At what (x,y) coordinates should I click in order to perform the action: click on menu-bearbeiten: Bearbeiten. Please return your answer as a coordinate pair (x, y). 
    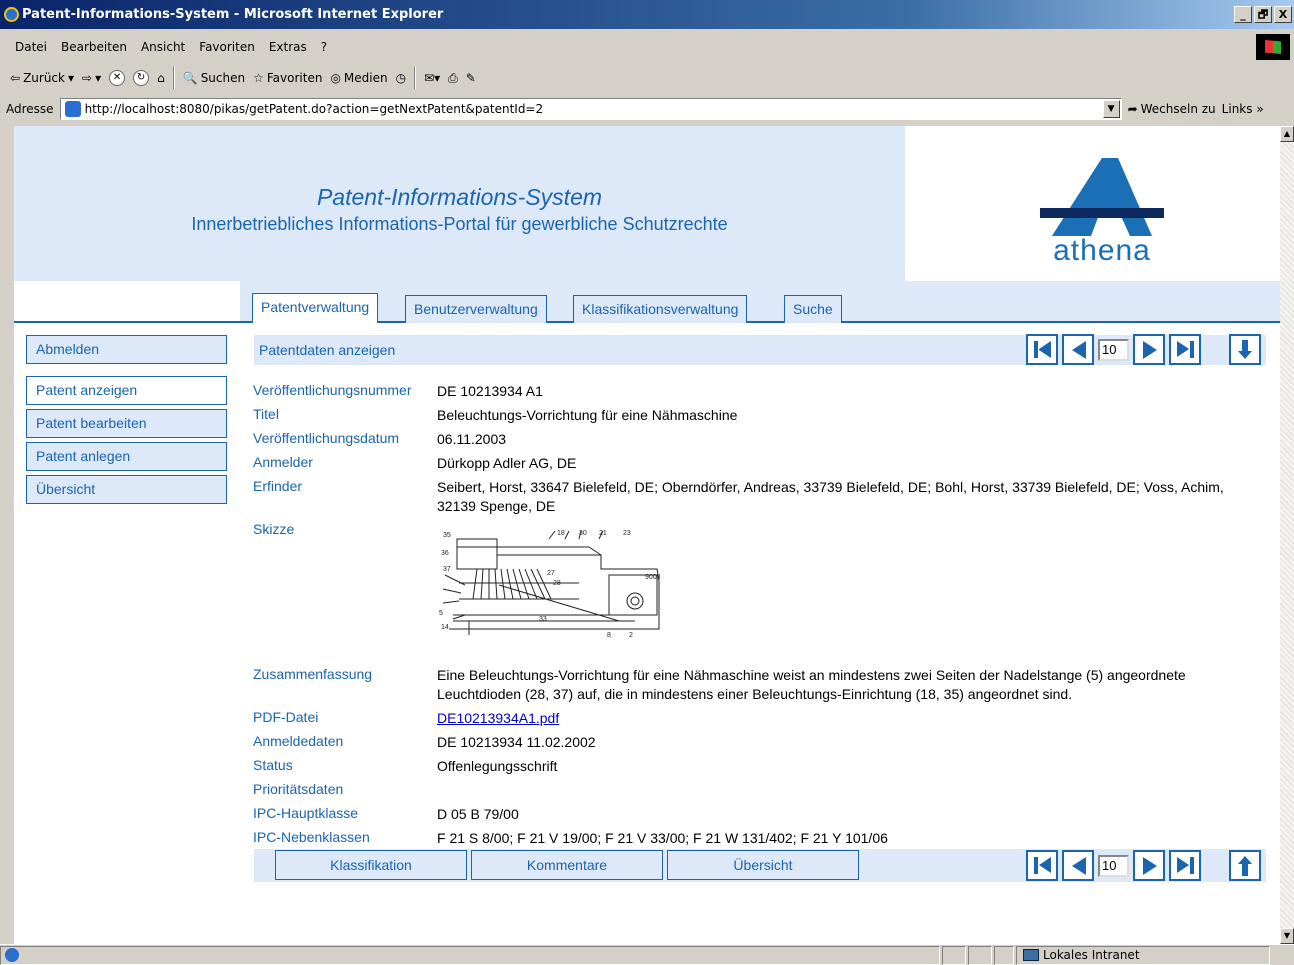
    Looking at the image, I should click on (94, 47).